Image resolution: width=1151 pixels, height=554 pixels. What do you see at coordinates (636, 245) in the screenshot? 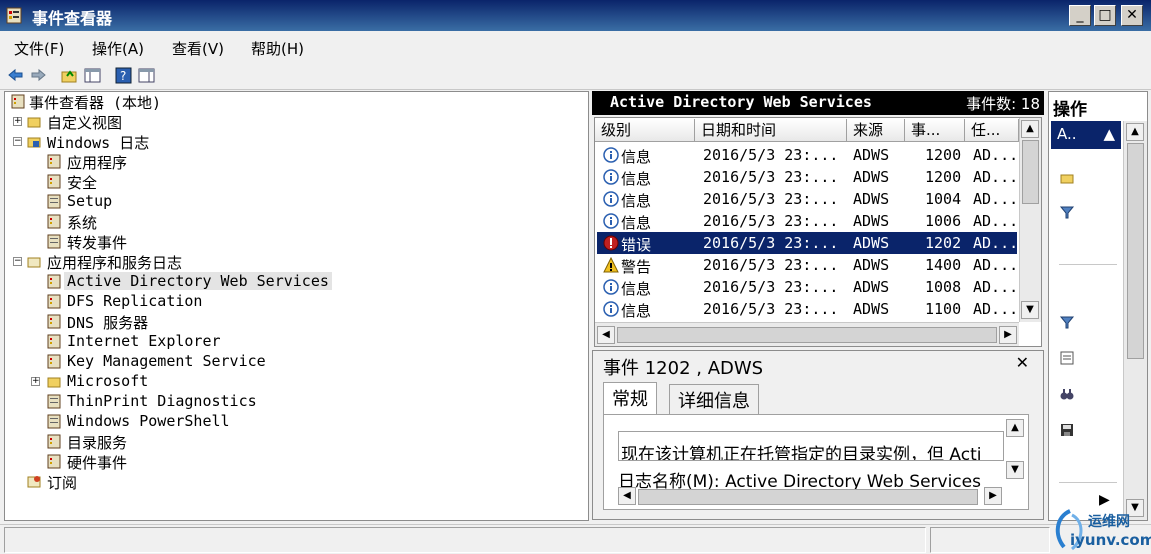
I see `cell-level: 错误` at bounding box center [636, 245].